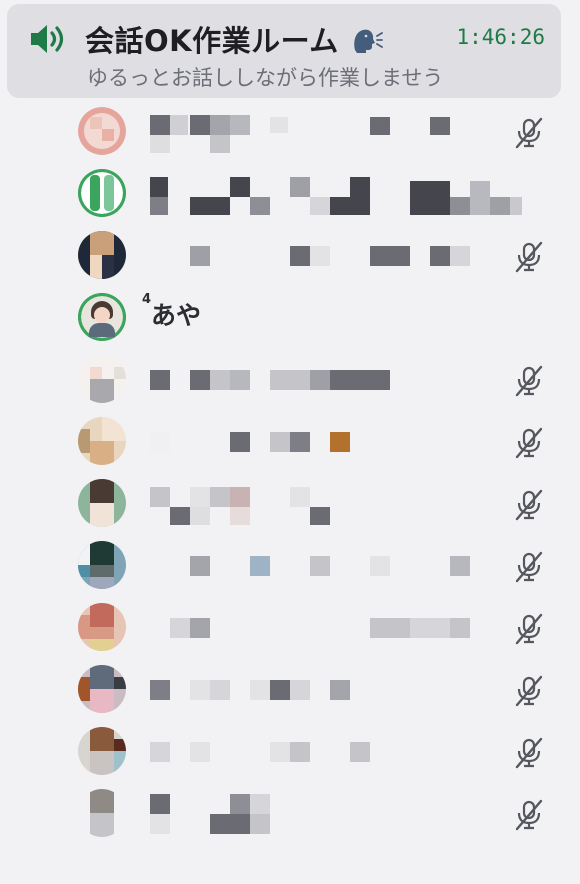  I want to click on speaking-head-icon, so click(368, 41).